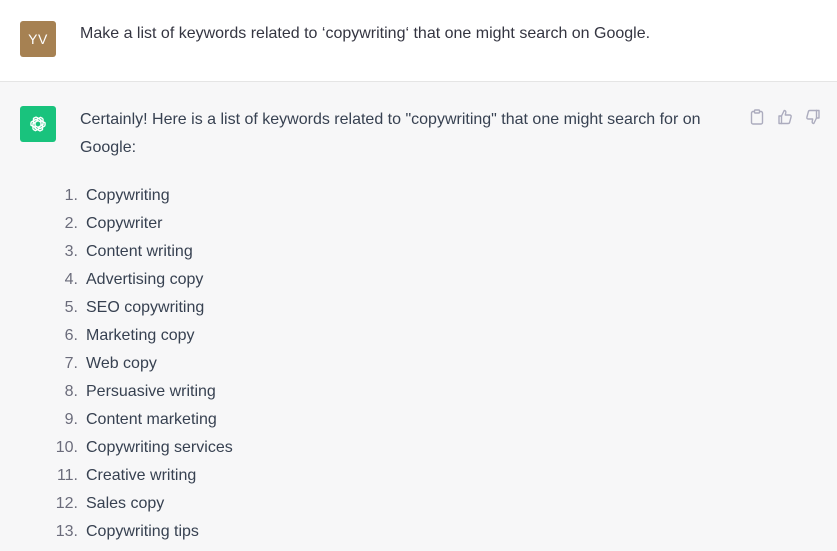  Describe the element at coordinates (151, 391) in the screenshot. I see `list-item-label: Persuasive writing` at that location.